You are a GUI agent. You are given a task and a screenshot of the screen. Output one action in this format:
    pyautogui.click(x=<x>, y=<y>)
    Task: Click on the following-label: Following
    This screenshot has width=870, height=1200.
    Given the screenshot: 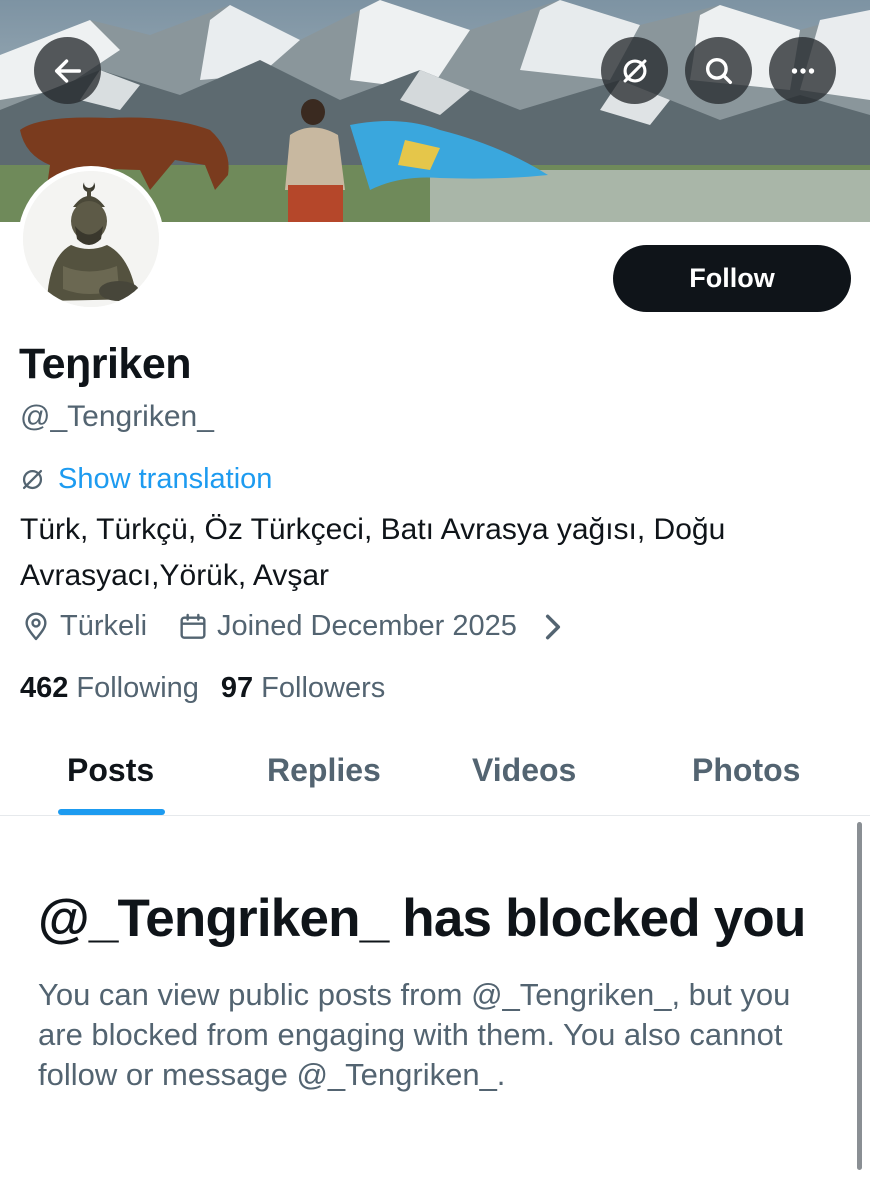 What is the action you would take?
    pyautogui.click(x=137, y=688)
    